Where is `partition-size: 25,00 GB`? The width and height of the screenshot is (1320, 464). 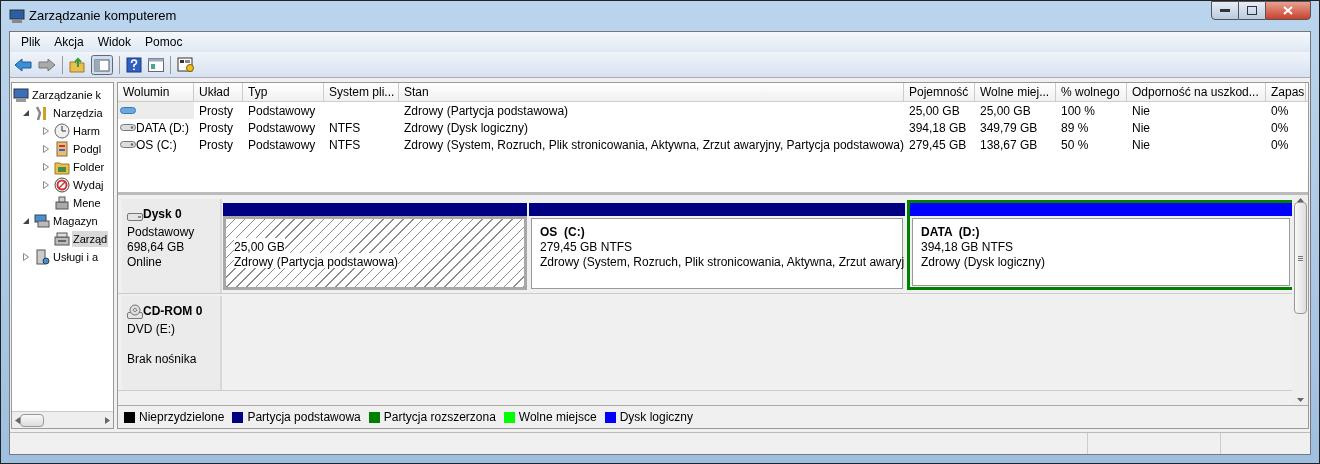 partition-size: 25,00 GB is located at coordinates (259, 245).